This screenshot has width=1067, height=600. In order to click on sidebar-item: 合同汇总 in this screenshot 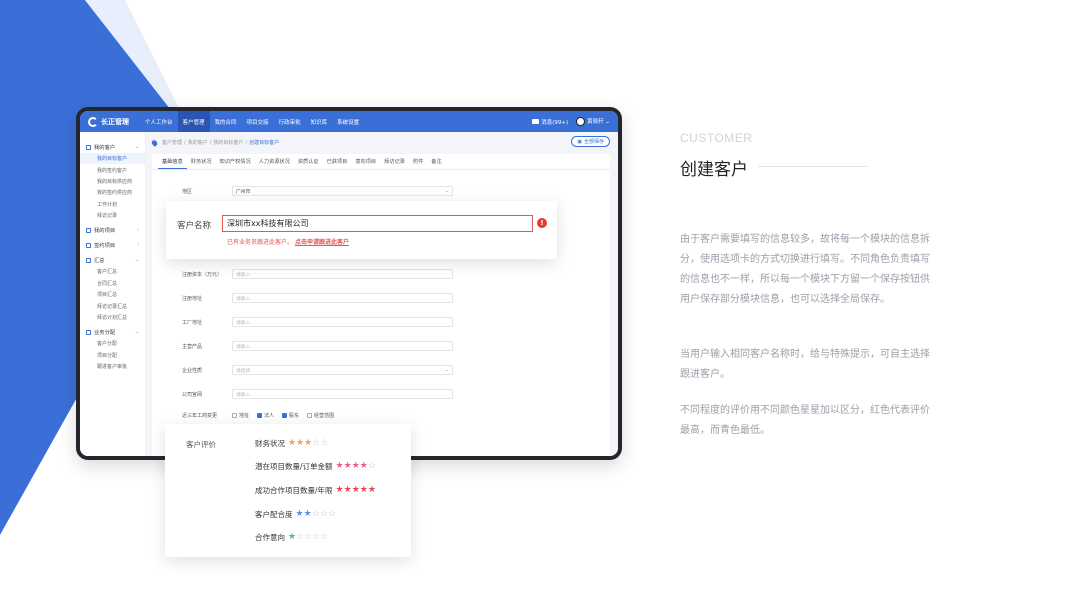, I will do `click(112, 283)`.